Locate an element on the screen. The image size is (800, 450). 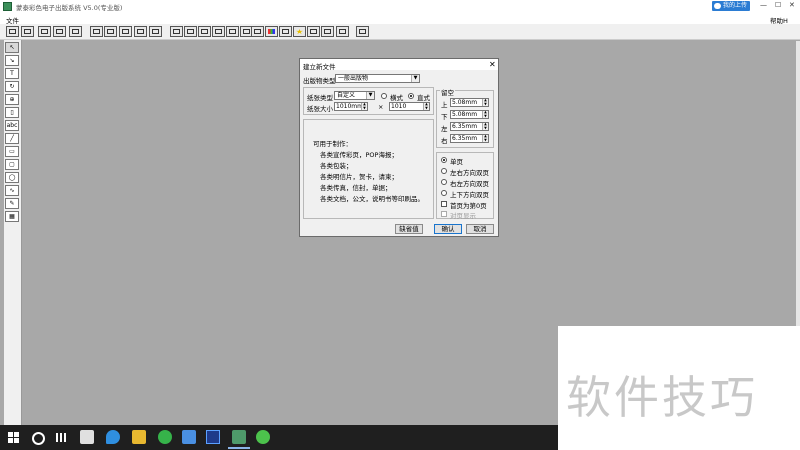
margin-right-value: 6.35mm is located at coordinates (465, 138).